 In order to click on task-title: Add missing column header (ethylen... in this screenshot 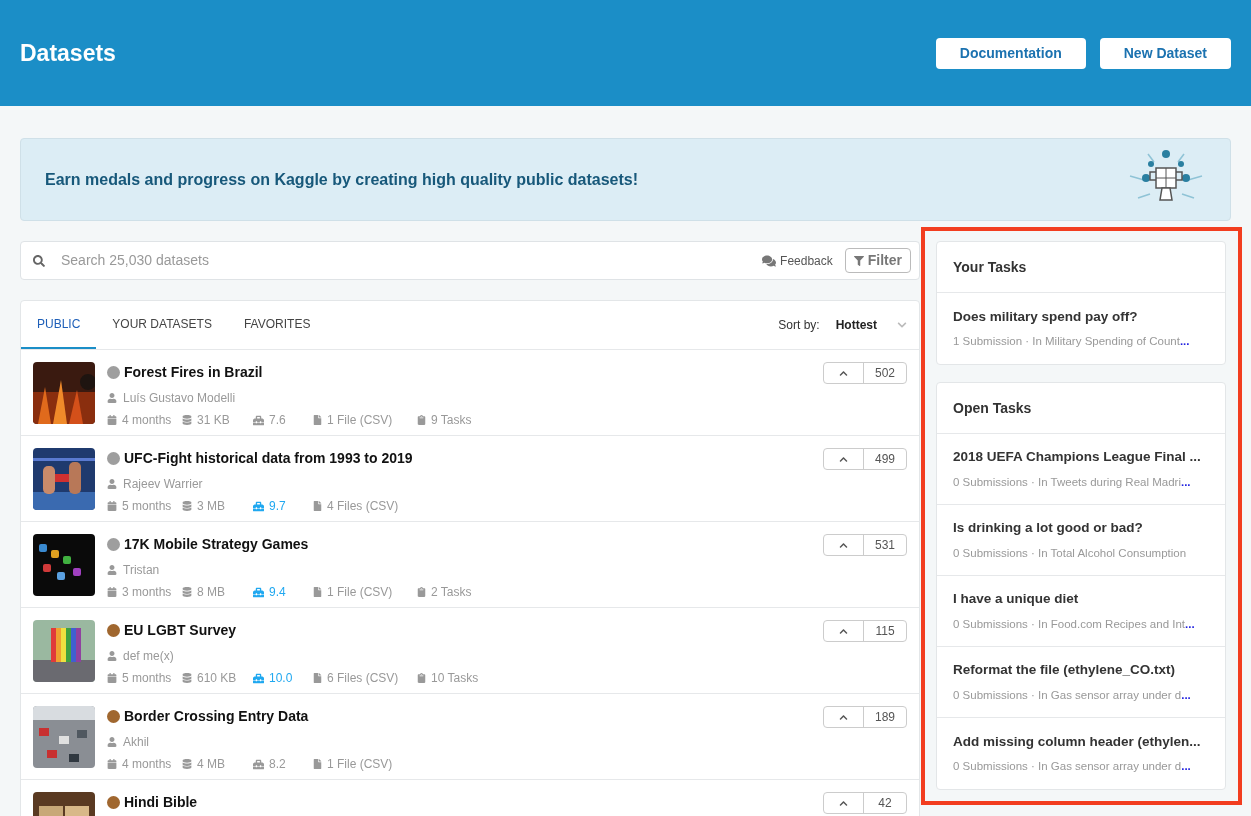, I will do `click(1081, 741)`.